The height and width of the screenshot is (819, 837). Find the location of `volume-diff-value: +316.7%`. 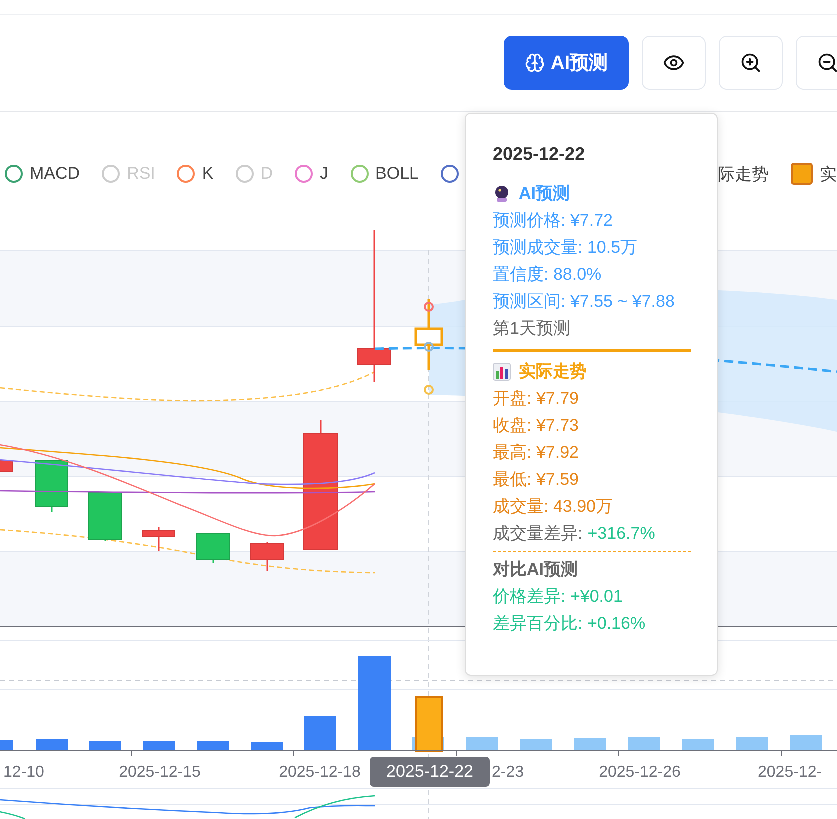

volume-diff-value: +316.7% is located at coordinates (622, 534).